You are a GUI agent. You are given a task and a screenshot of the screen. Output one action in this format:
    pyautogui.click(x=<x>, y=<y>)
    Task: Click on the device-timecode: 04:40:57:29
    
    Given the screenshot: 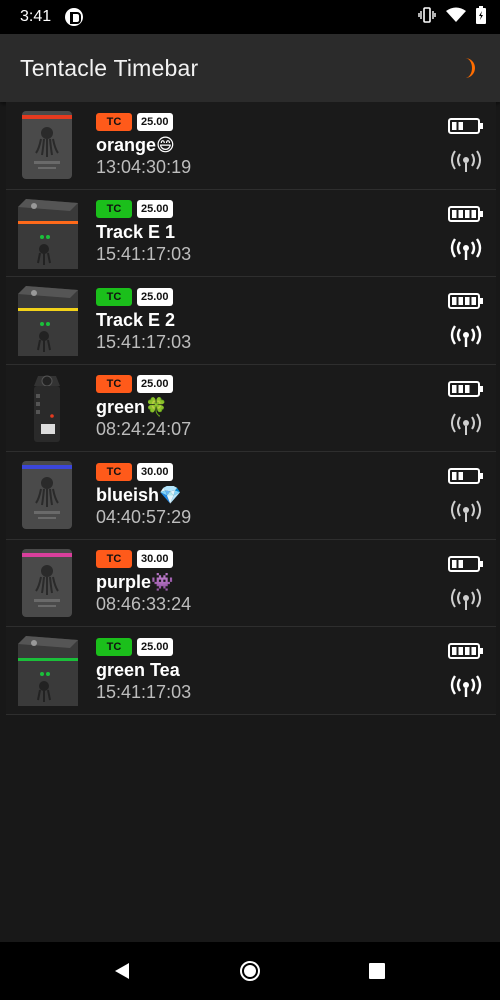 What is the action you would take?
    pyautogui.click(x=144, y=516)
    